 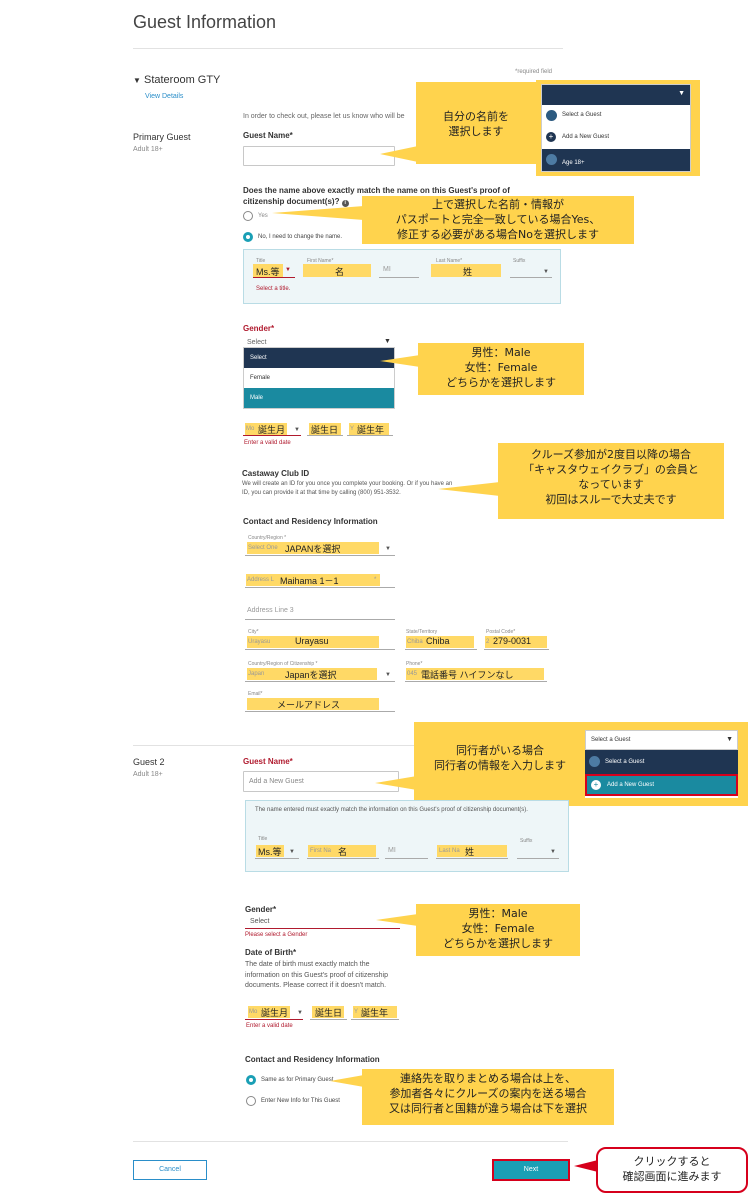 I want to click on guest2-title-select: Ms.等, so click(x=270, y=851).